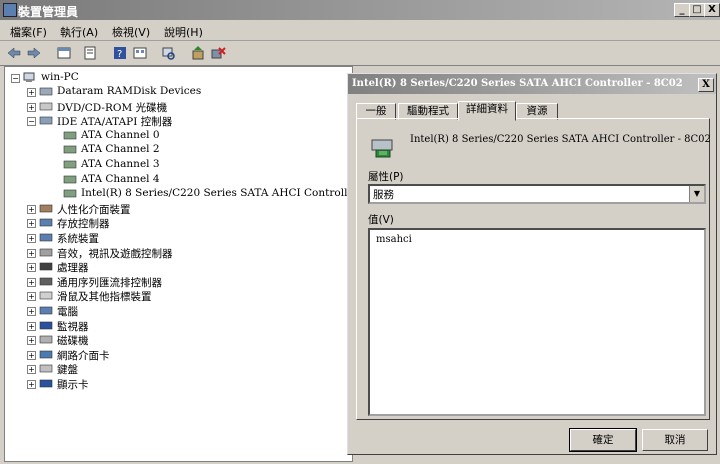  I want to click on scan-hardware-icon, so click(168, 53).